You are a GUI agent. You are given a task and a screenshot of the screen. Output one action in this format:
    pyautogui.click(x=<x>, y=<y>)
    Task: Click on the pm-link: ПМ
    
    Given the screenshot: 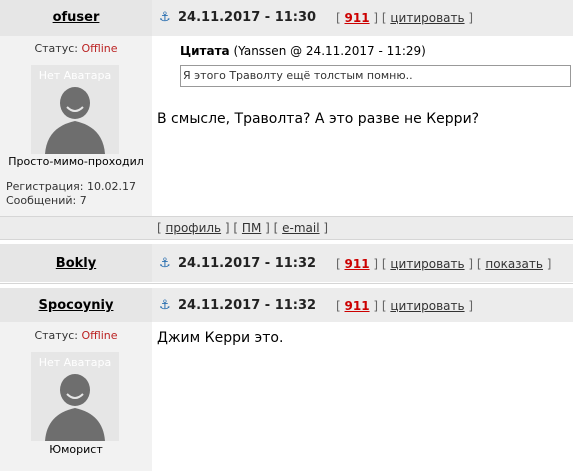 What is the action you would take?
    pyautogui.click(x=251, y=228)
    